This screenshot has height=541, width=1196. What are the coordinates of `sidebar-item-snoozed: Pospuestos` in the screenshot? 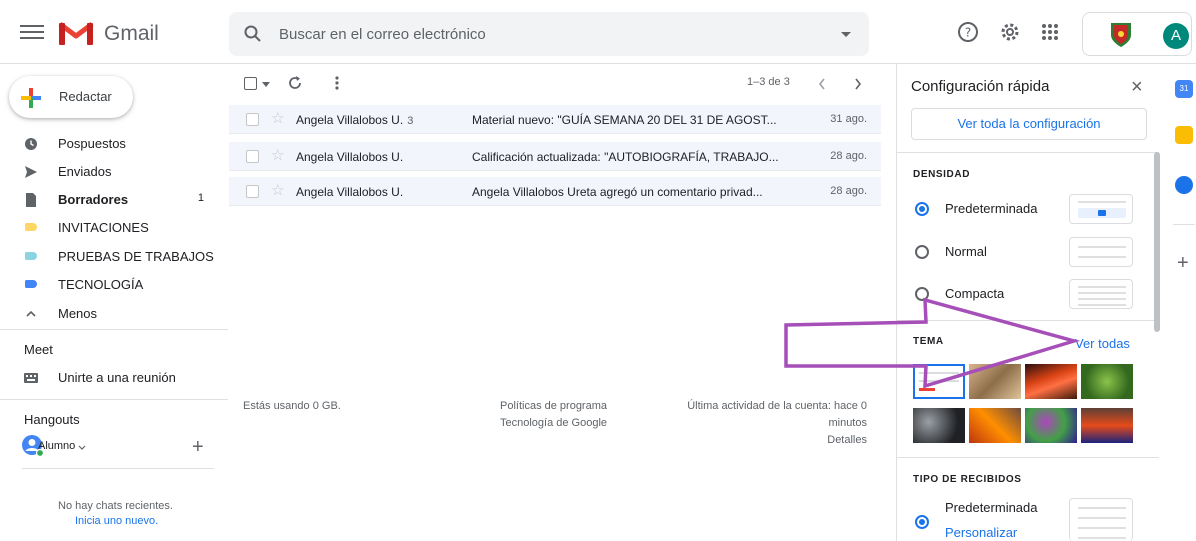 It's located at (114, 143).